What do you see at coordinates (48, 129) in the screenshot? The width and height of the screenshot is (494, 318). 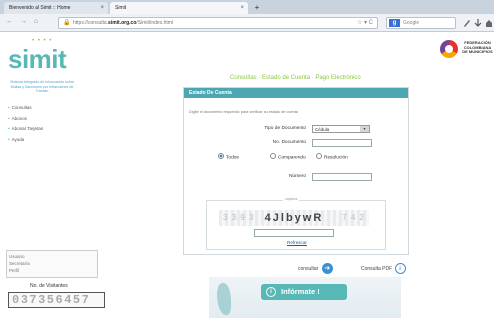 I see `sidebar-item-abonar-tarjetas: • Abonar Tarjetas` at bounding box center [48, 129].